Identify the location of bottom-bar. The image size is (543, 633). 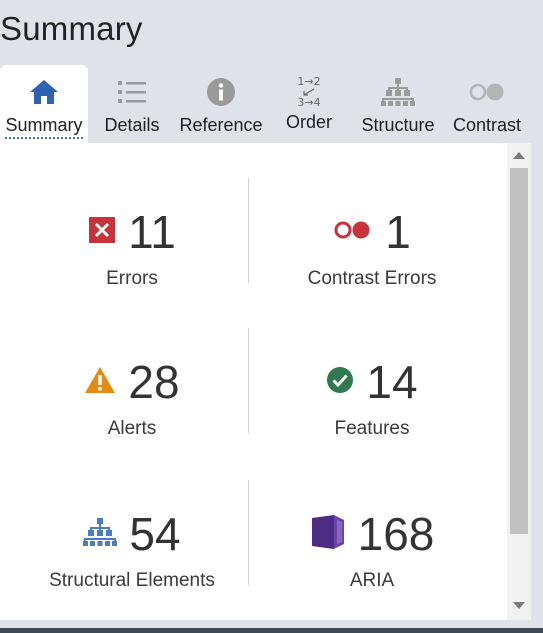
(271, 630).